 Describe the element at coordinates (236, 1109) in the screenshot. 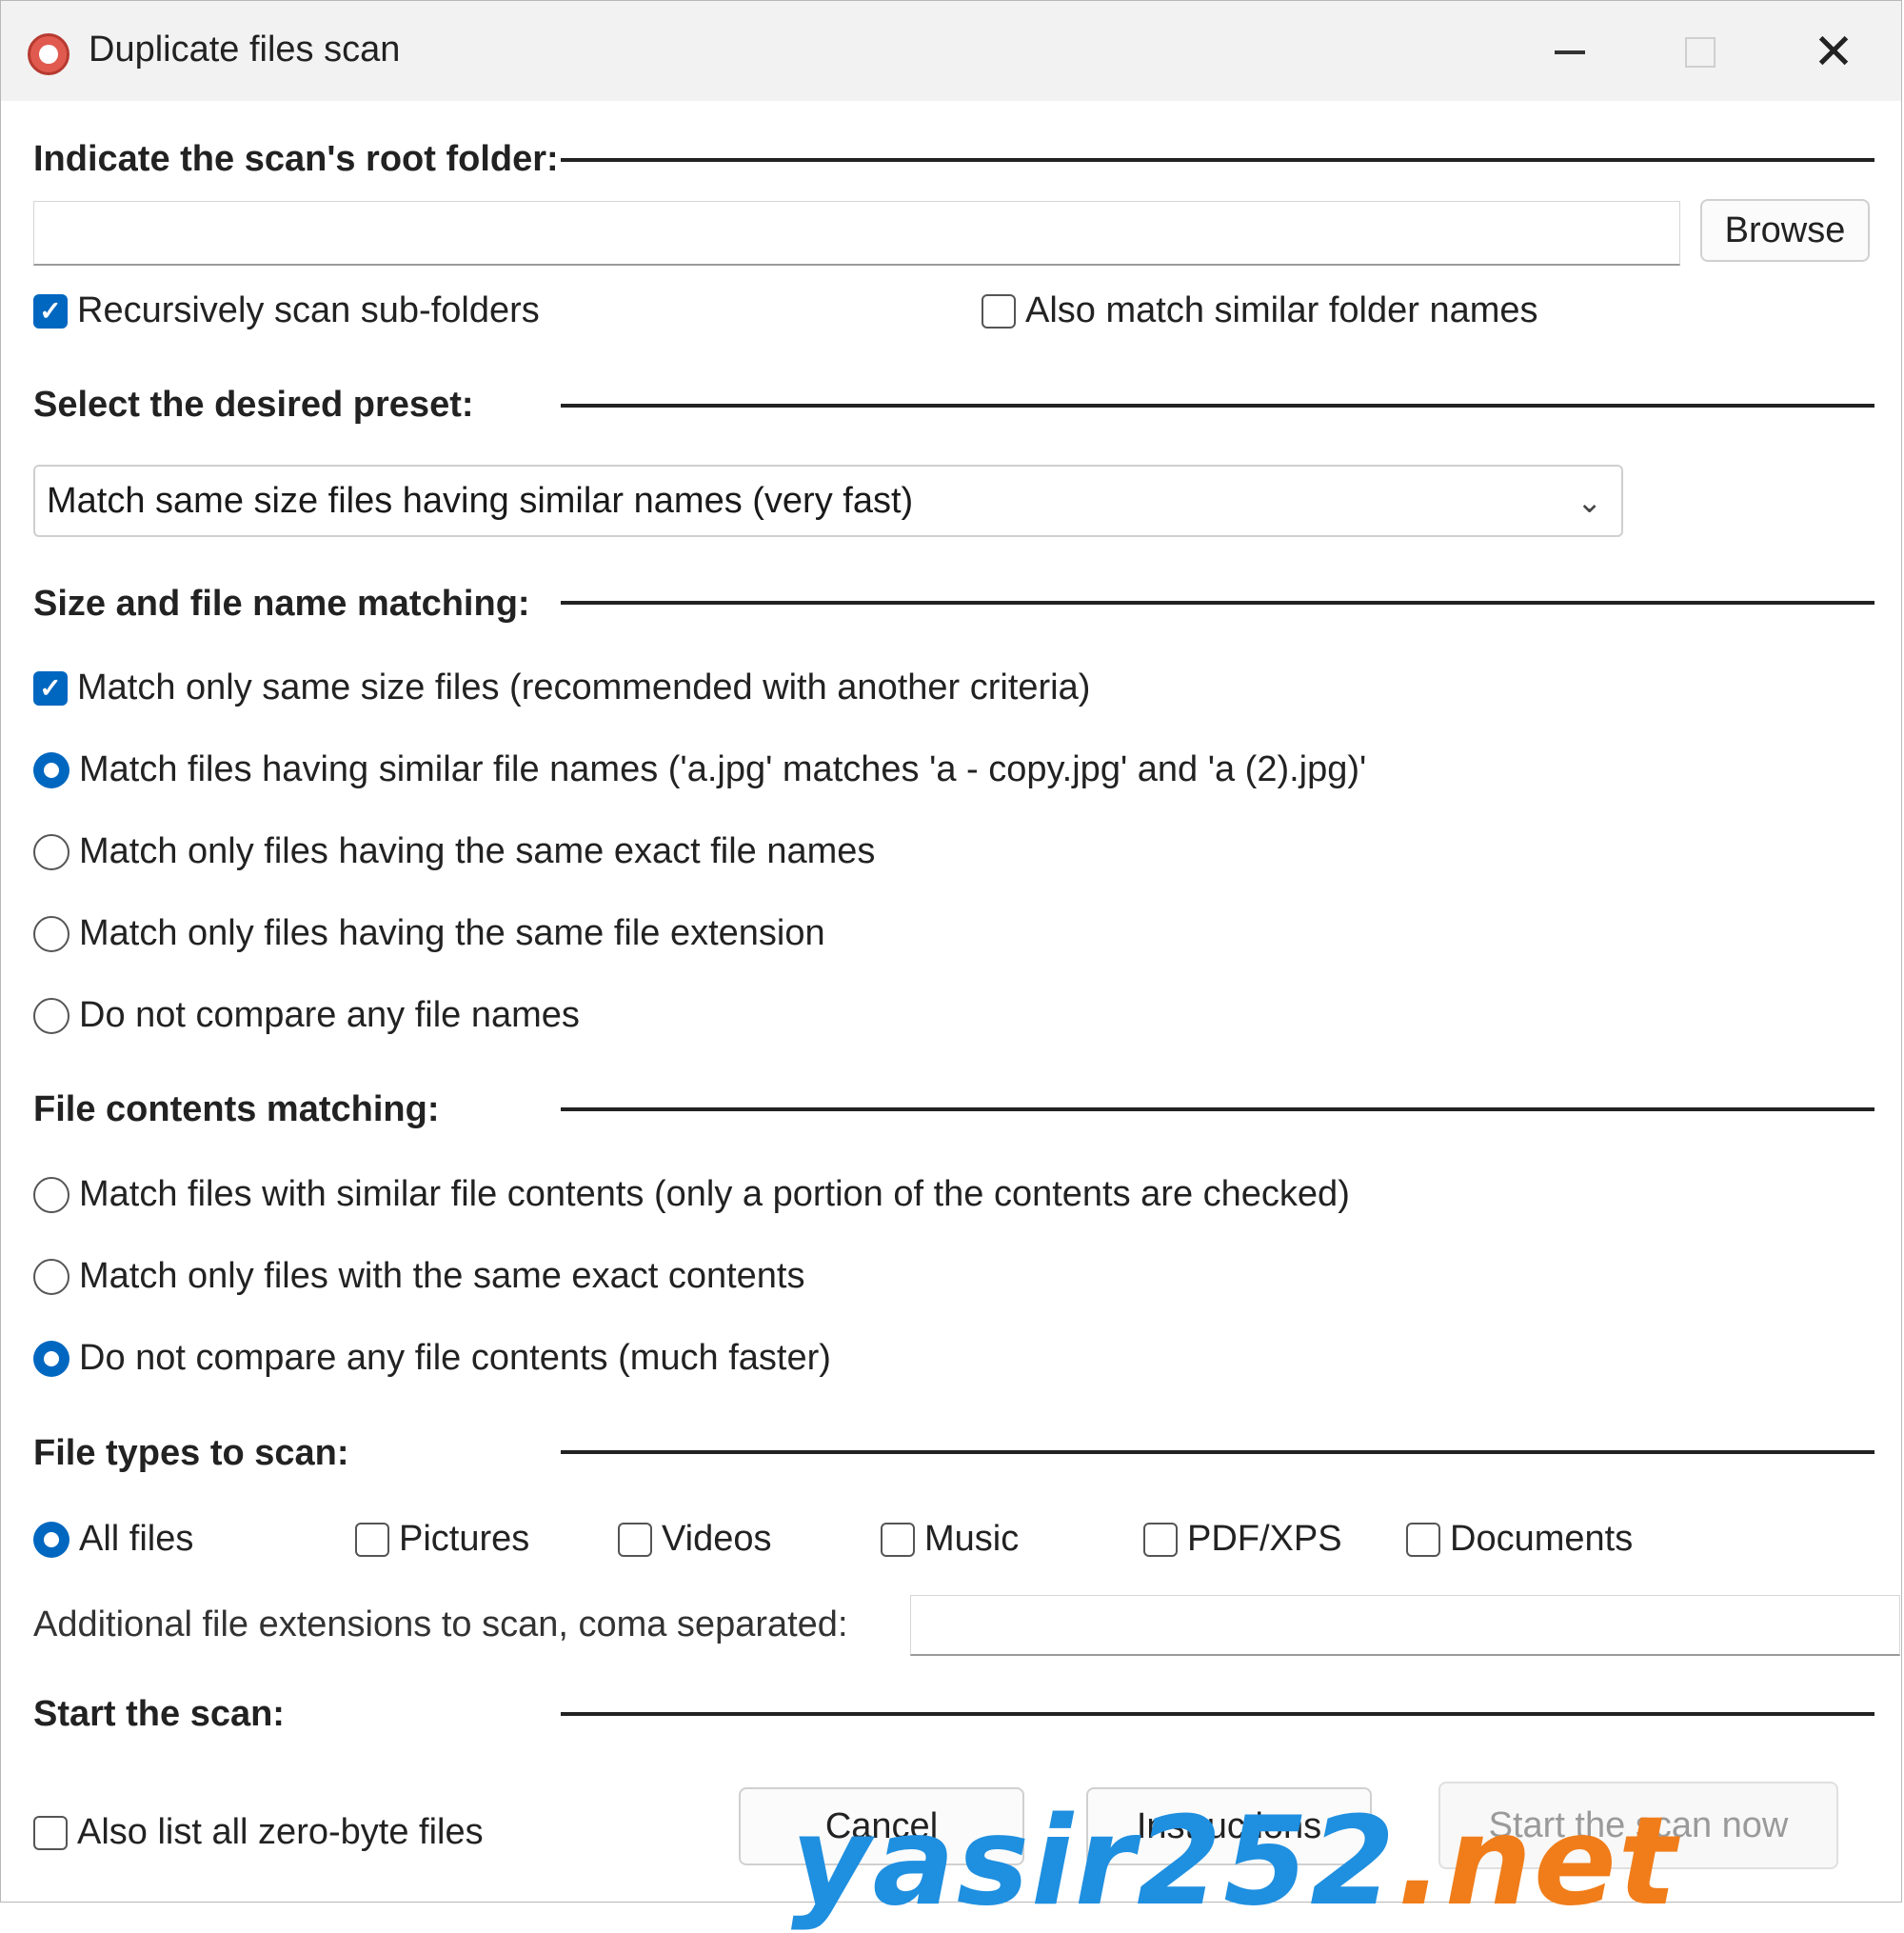

I see `contents-matching-header: File contents matching:` at that location.